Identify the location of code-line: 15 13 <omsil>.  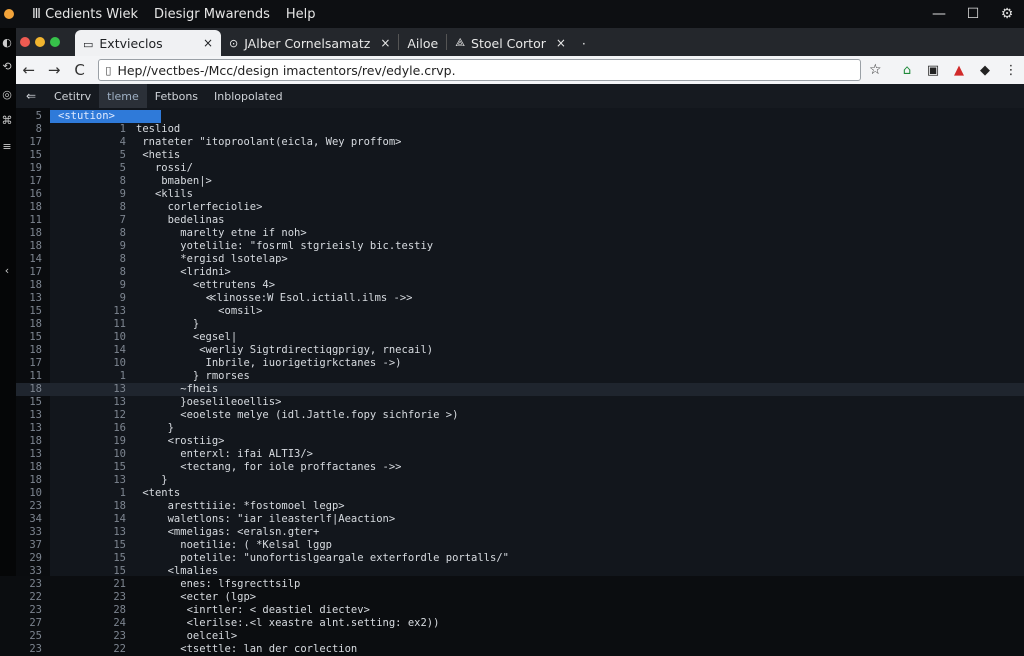
(520, 311).